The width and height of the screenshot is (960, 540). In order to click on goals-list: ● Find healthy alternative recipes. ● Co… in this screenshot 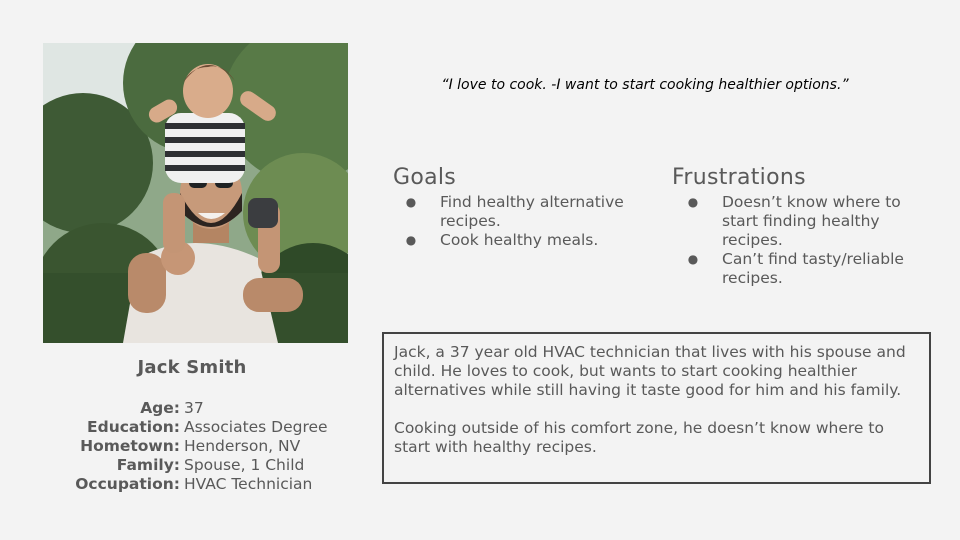, I will do `click(535, 221)`.